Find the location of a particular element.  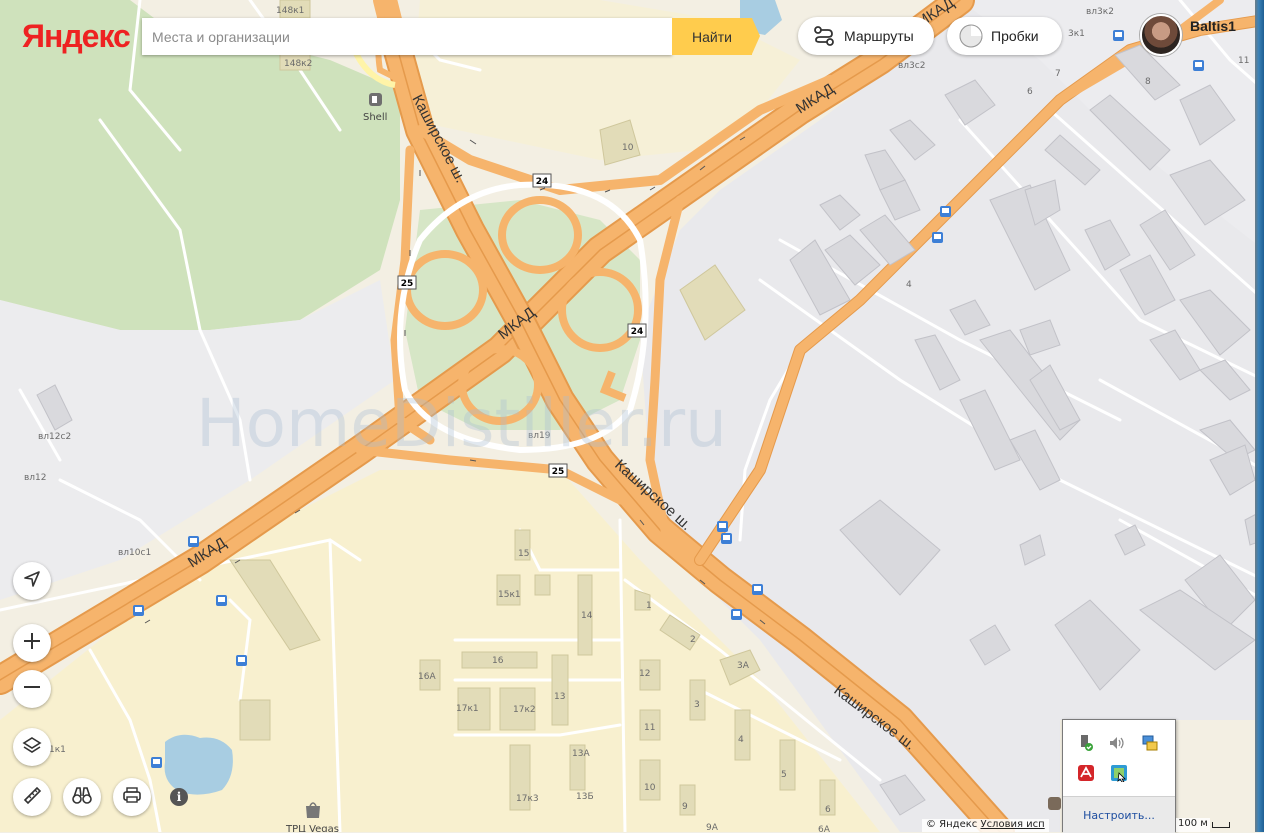

svg-text: 1 is located at coordinates (649, 606).